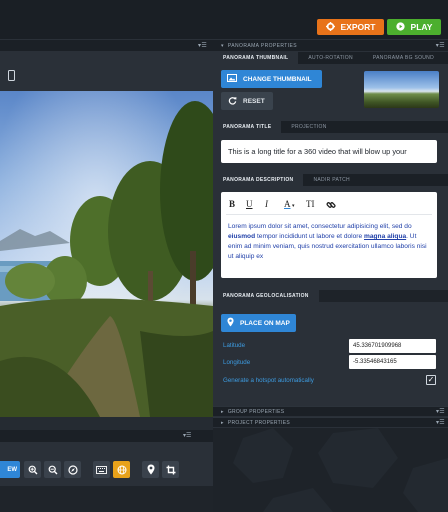  What do you see at coordinates (232, 101) in the screenshot?
I see `refresh-icon` at bounding box center [232, 101].